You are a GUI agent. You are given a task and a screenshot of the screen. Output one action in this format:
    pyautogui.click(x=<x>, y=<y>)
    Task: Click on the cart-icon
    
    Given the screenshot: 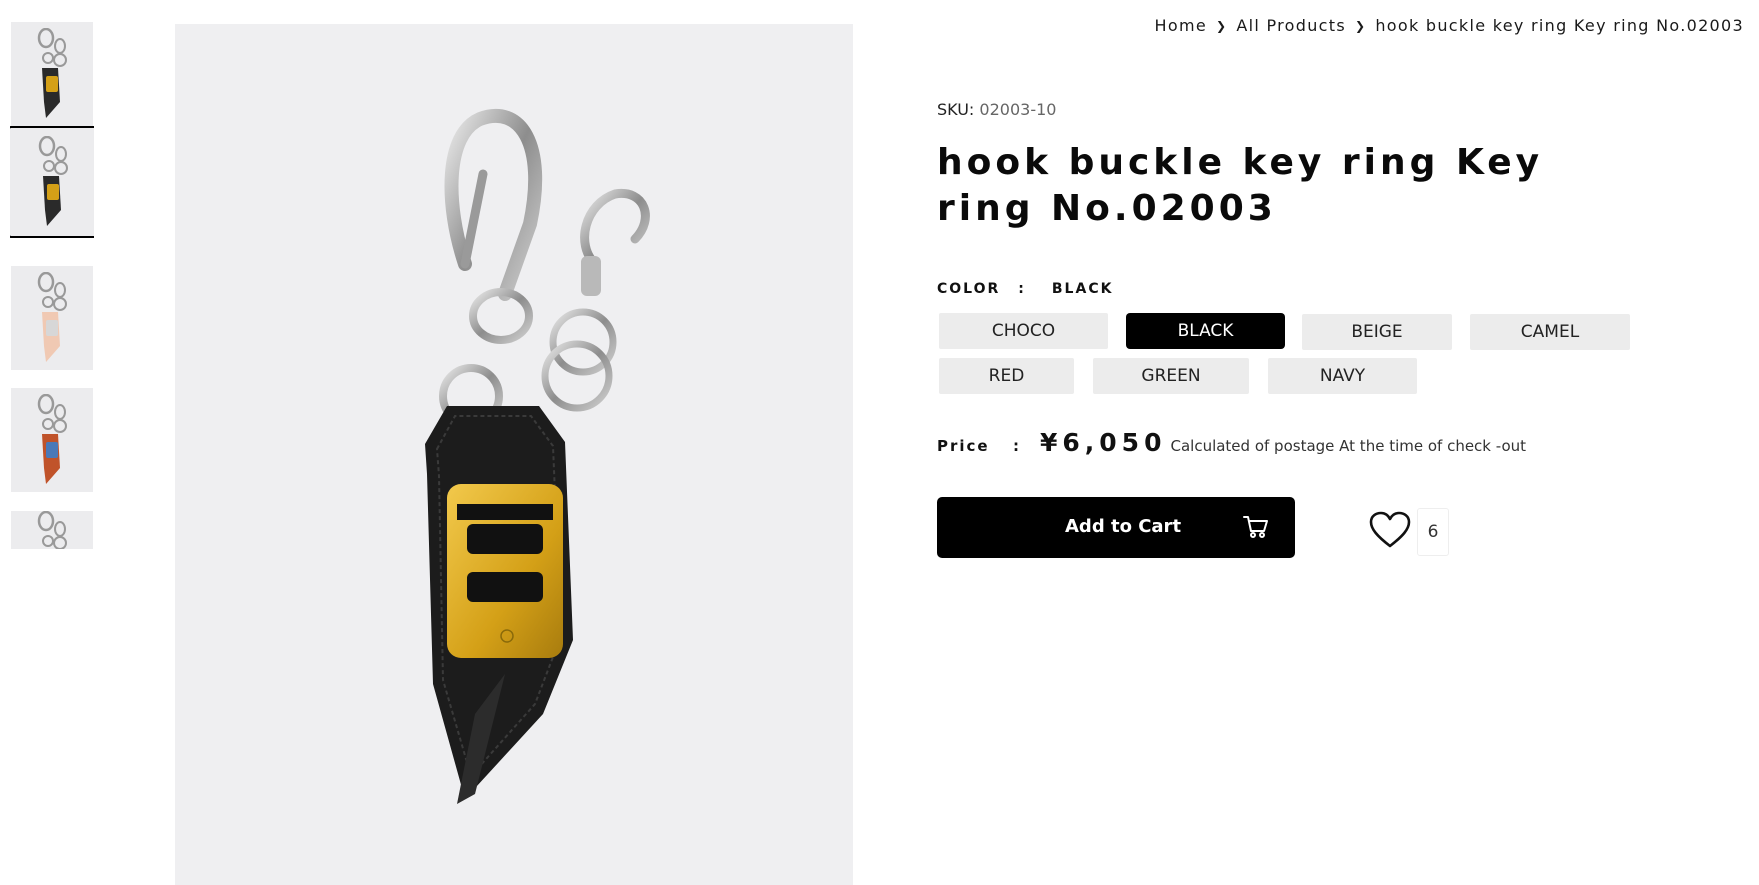 What is the action you would take?
    pyautogui.click(x=1256, y=529)
    